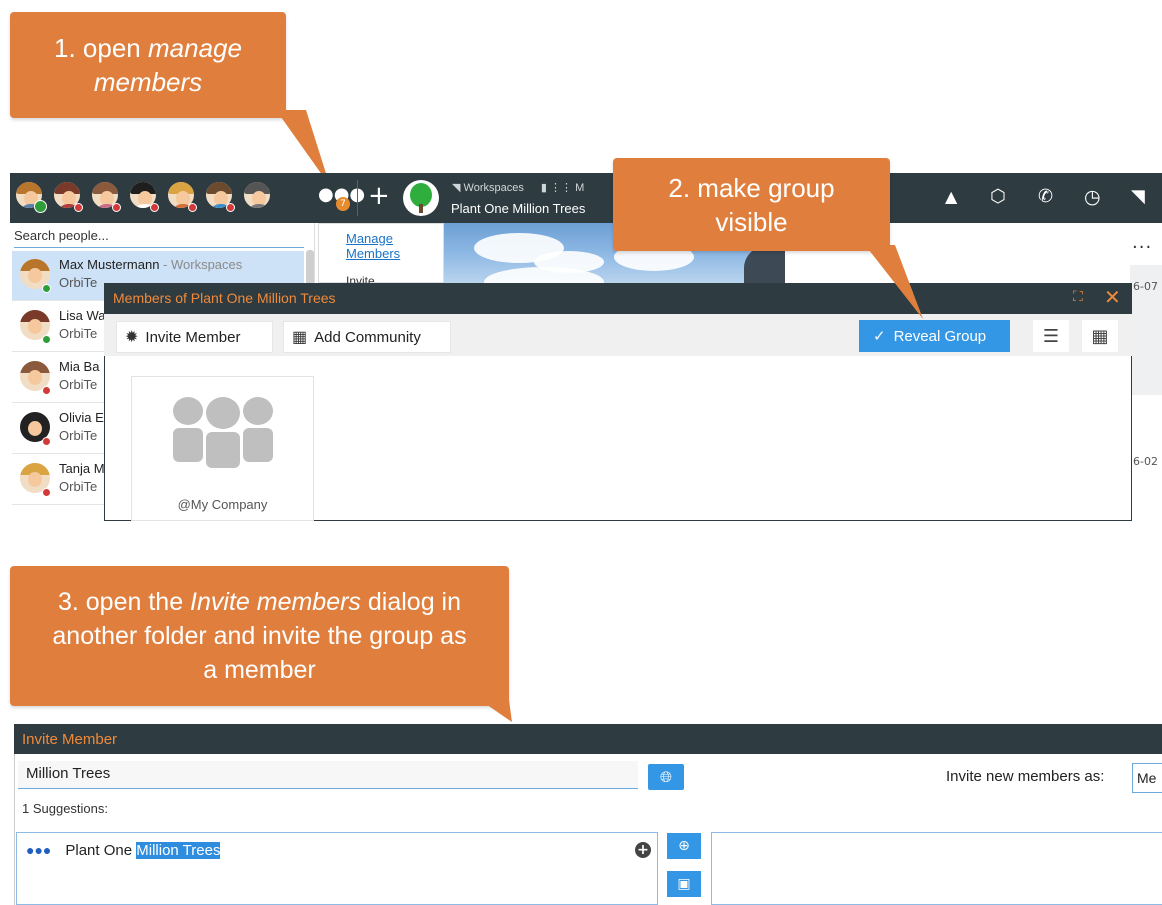 The image size is (1162, 905). I want to click on add-community-button: ▦ Add Community, so click(367, 337).